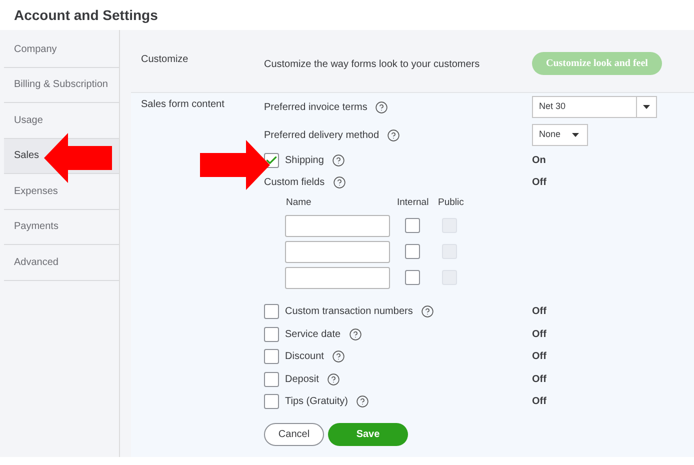 This screenshot has height=465, width=694. What do you see at coordinates (313, 335) in the screenshot?
I see `setting-label: Service date` at bounding box center [313, 335].